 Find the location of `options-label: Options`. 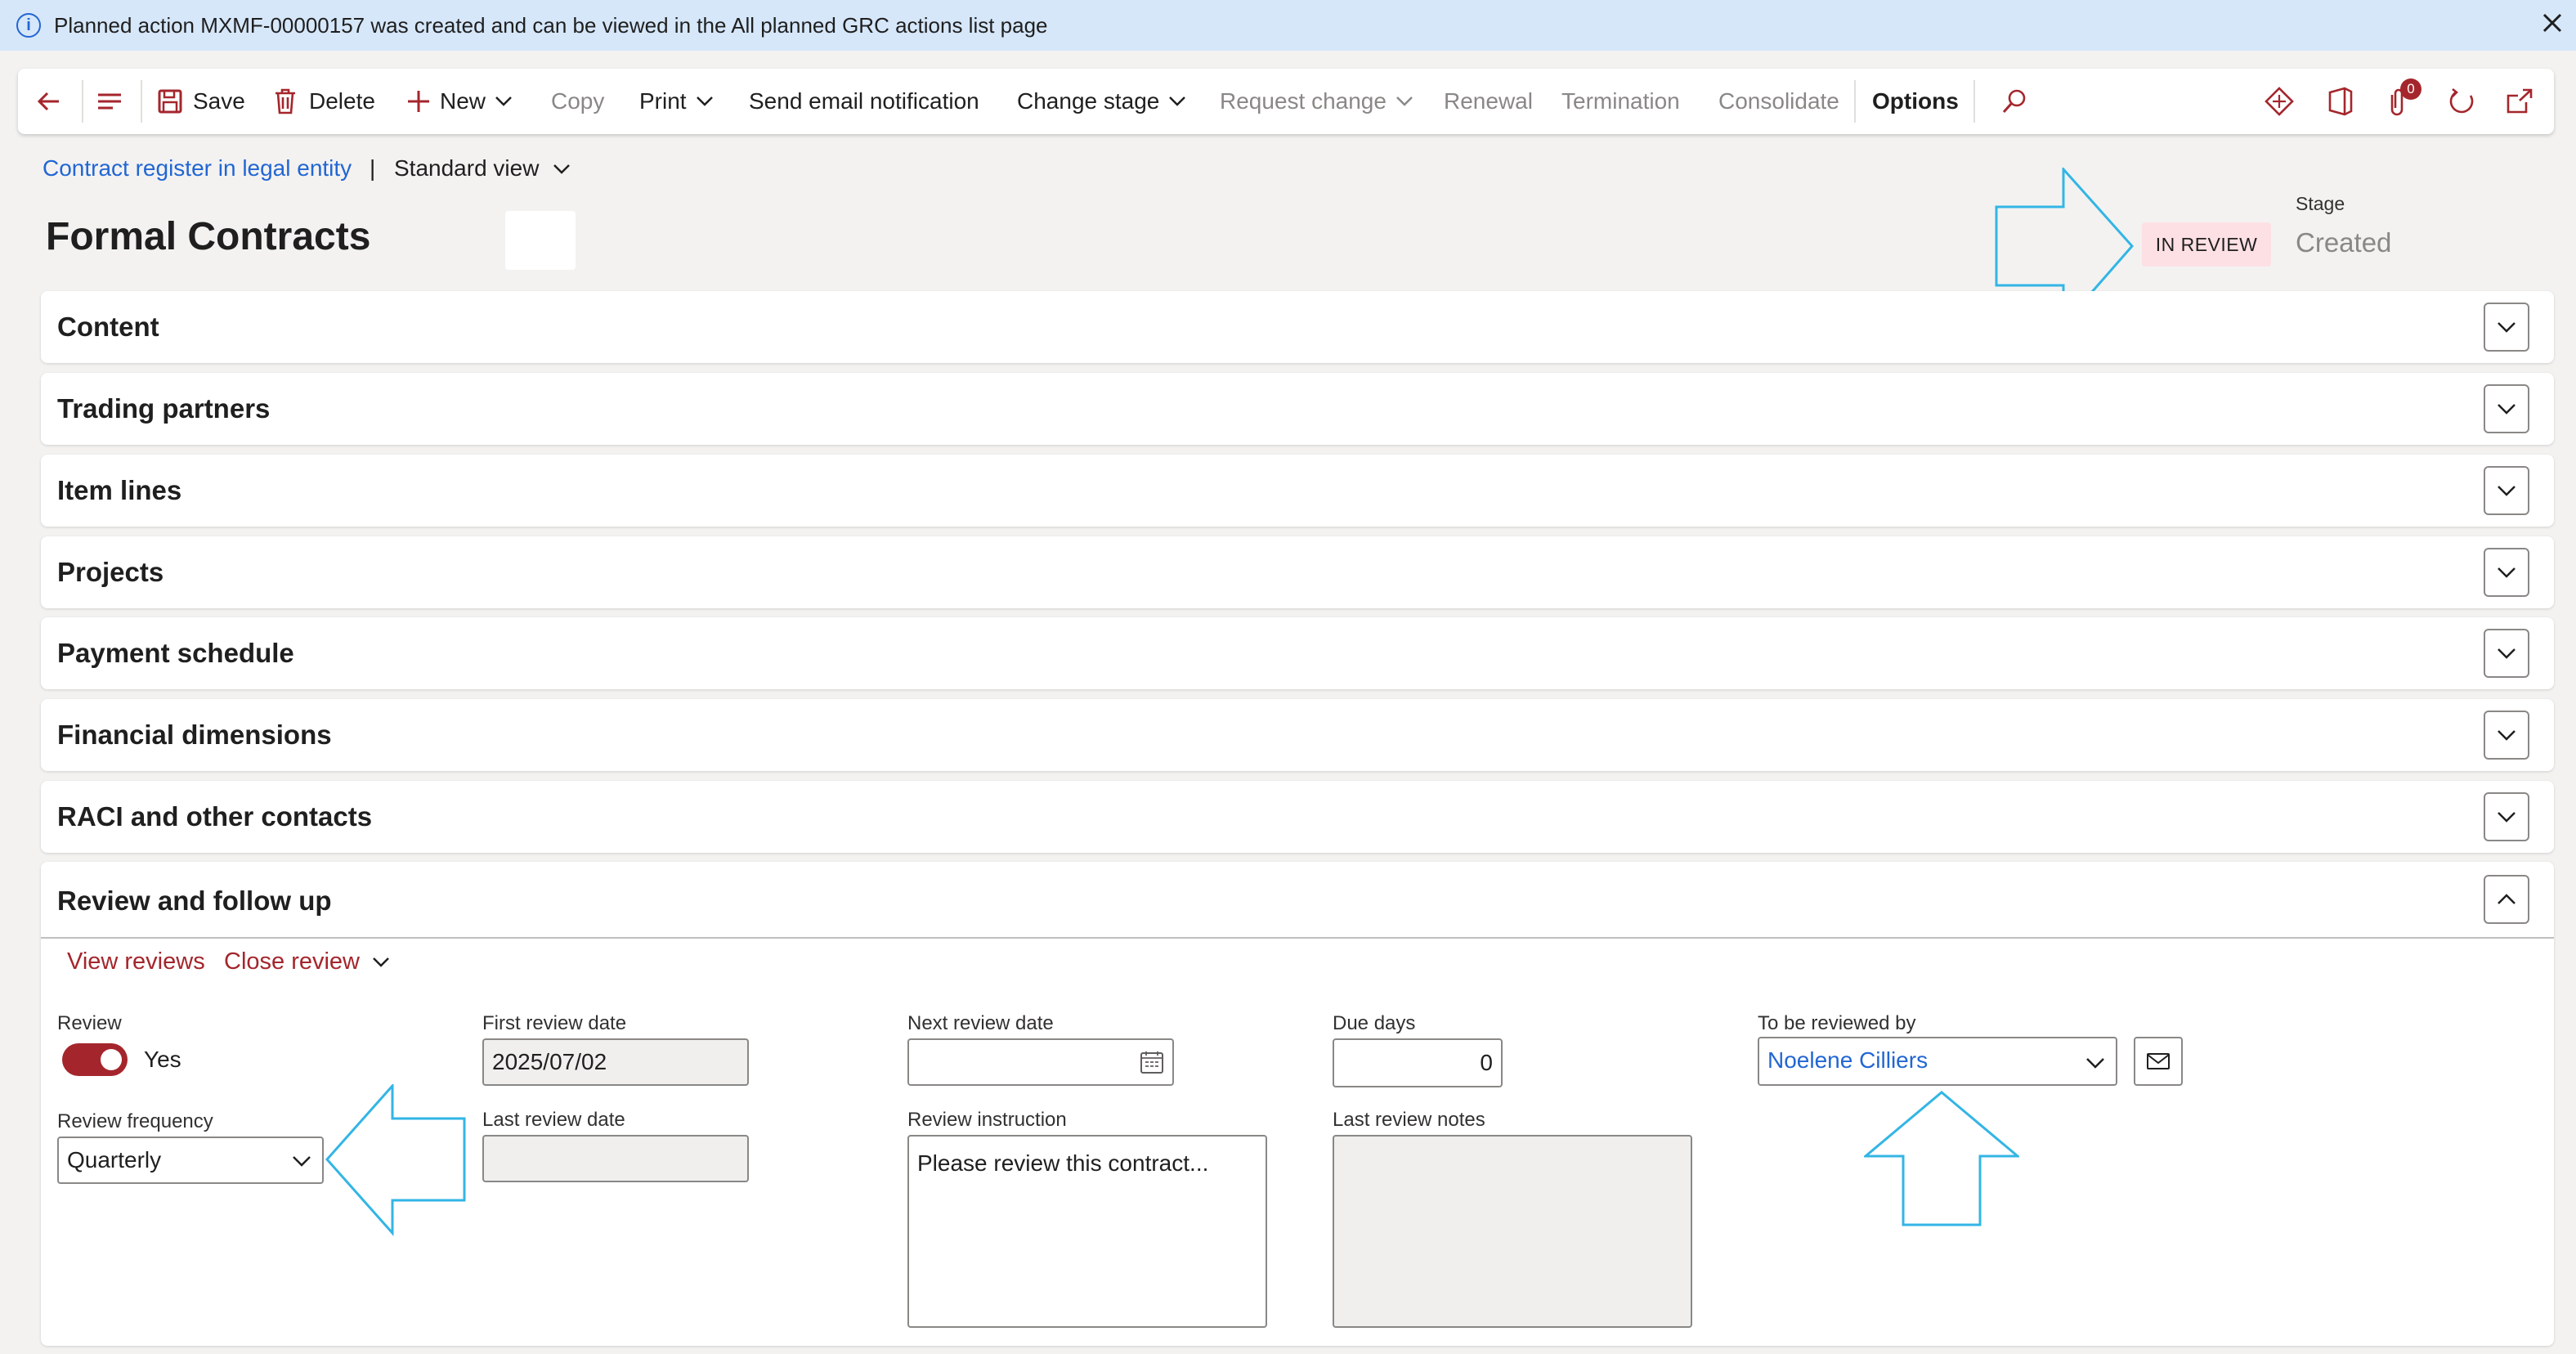

options-label: Options is located at coordinates (1916, 101).